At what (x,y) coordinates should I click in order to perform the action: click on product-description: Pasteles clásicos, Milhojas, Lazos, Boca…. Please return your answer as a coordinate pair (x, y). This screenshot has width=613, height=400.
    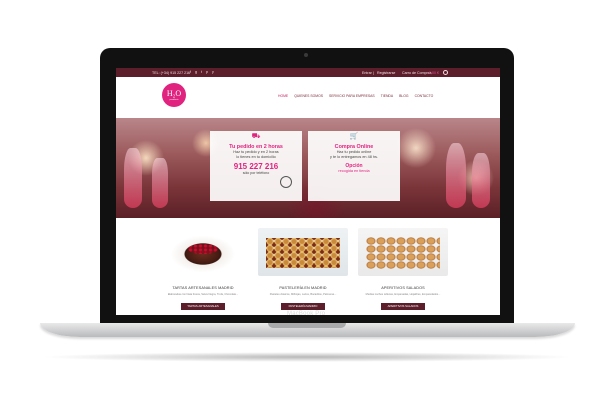
    Looking at the image, I should click on (303, 294).